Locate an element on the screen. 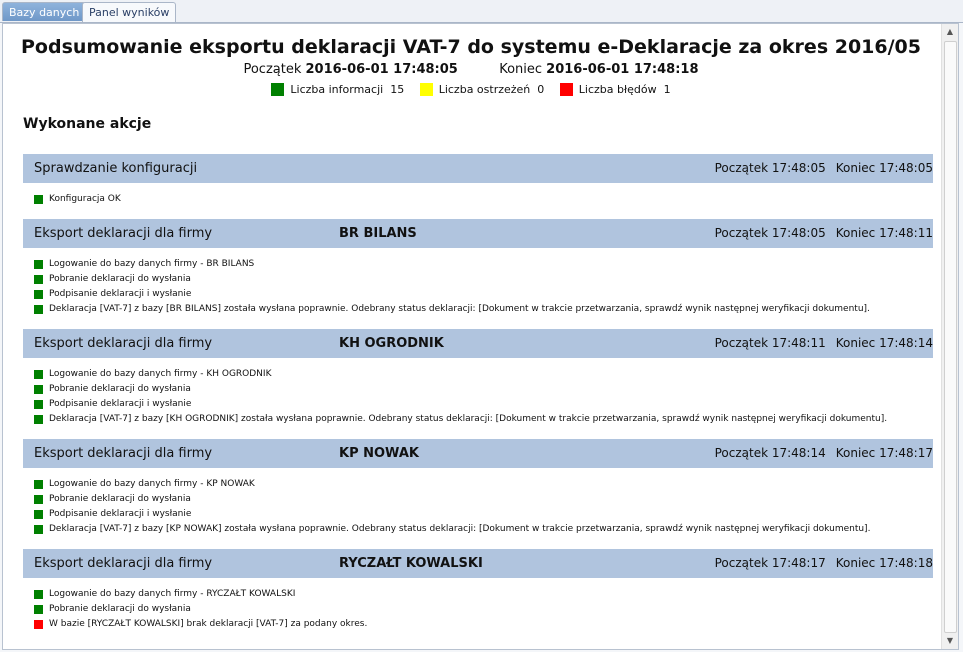  start-label: Początek is located at coordinates (272, 69).